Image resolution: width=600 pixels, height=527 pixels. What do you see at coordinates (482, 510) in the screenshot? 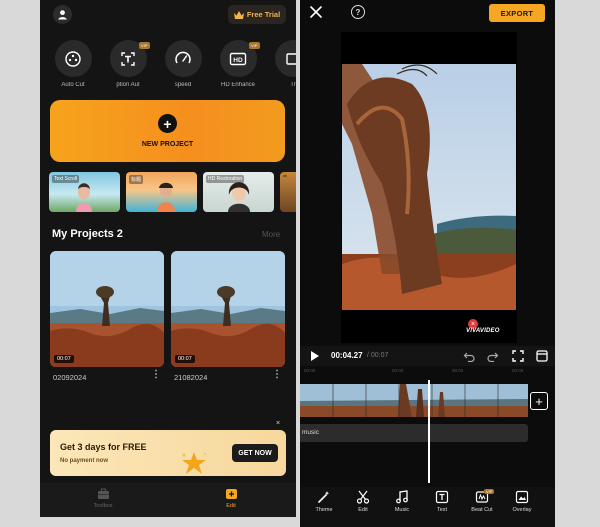
I see `toolbar-label: Beat Cut` at bounding box center [482, 510].